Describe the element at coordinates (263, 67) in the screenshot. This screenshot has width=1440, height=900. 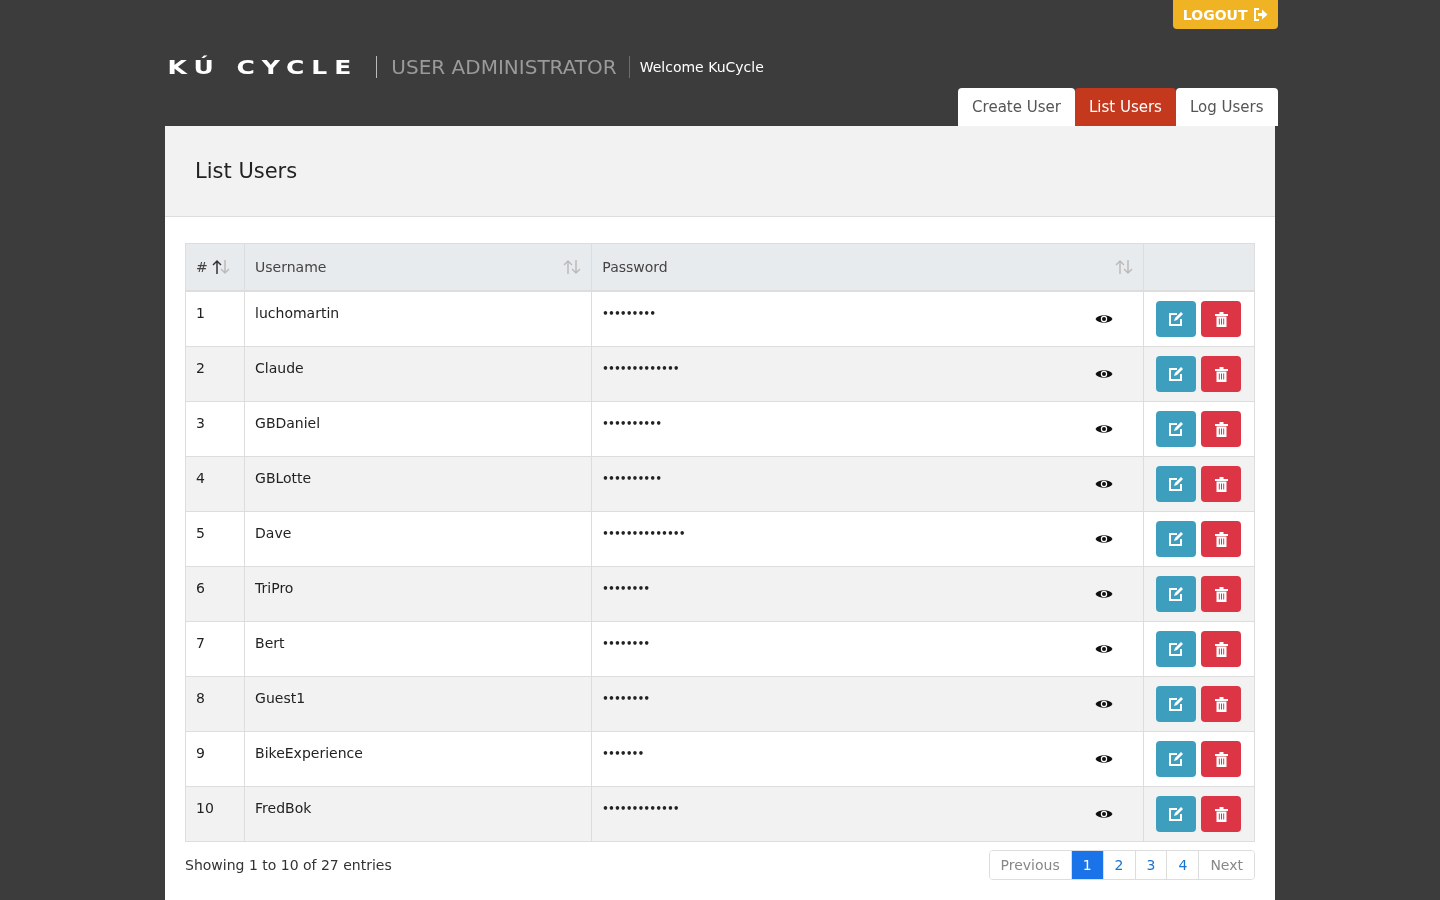
I see `logo: KÚ CYCLE` at that location.